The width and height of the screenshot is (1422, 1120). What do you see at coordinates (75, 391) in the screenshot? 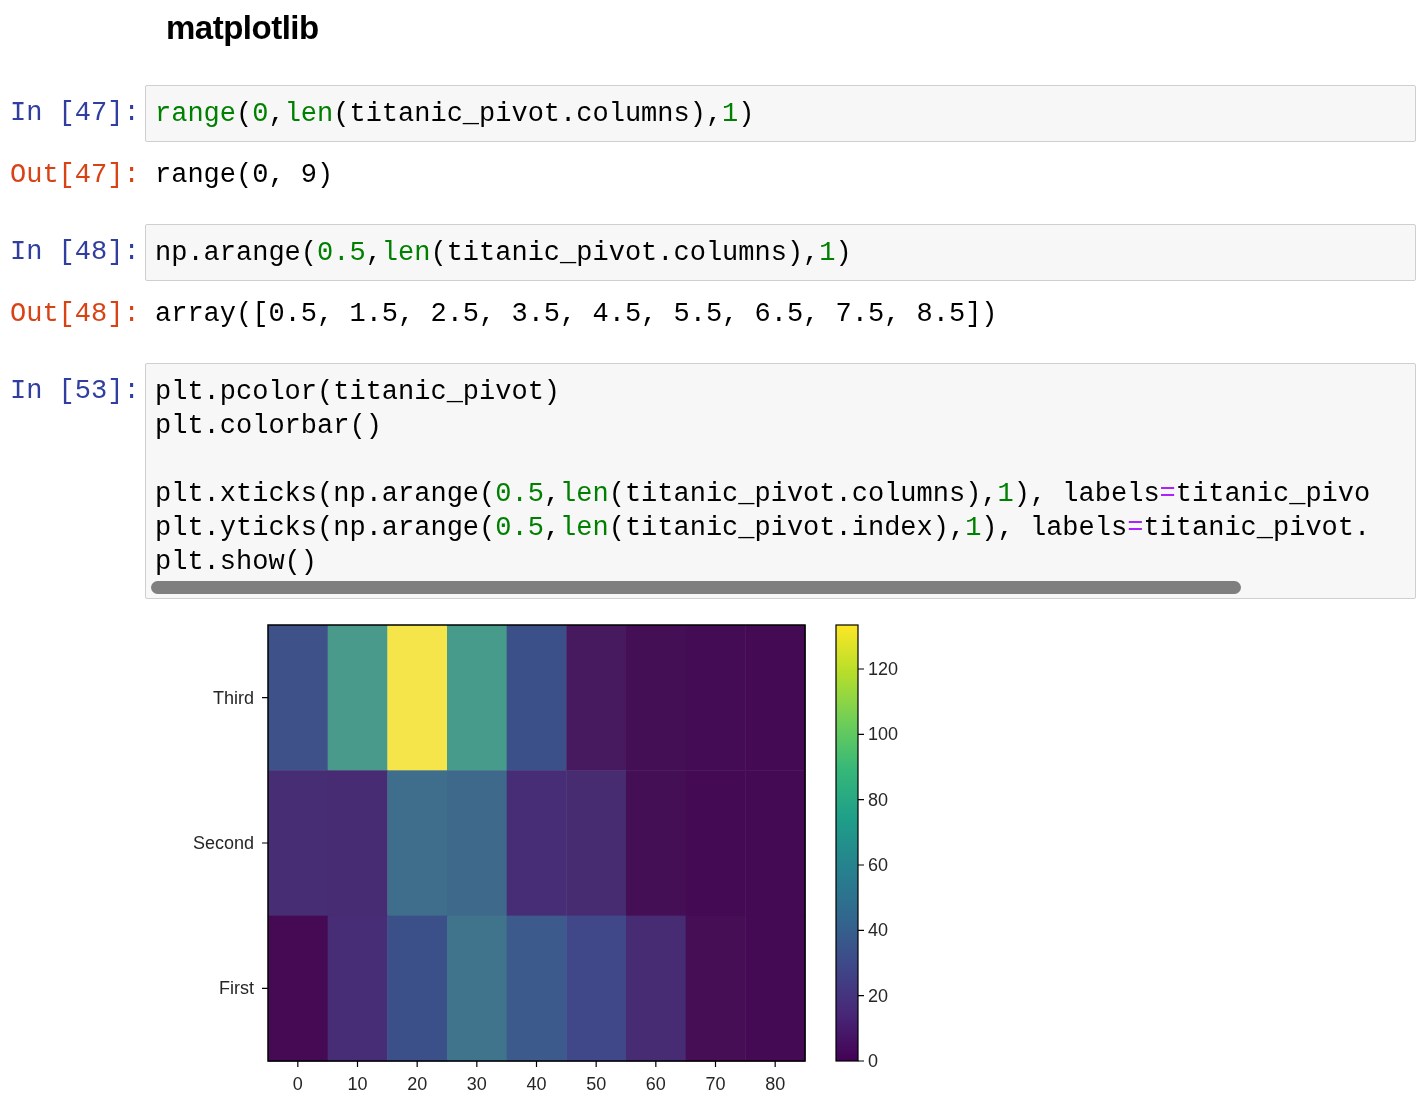
I see `input-prompt: In [53]:` at bounding box center [75, 391].